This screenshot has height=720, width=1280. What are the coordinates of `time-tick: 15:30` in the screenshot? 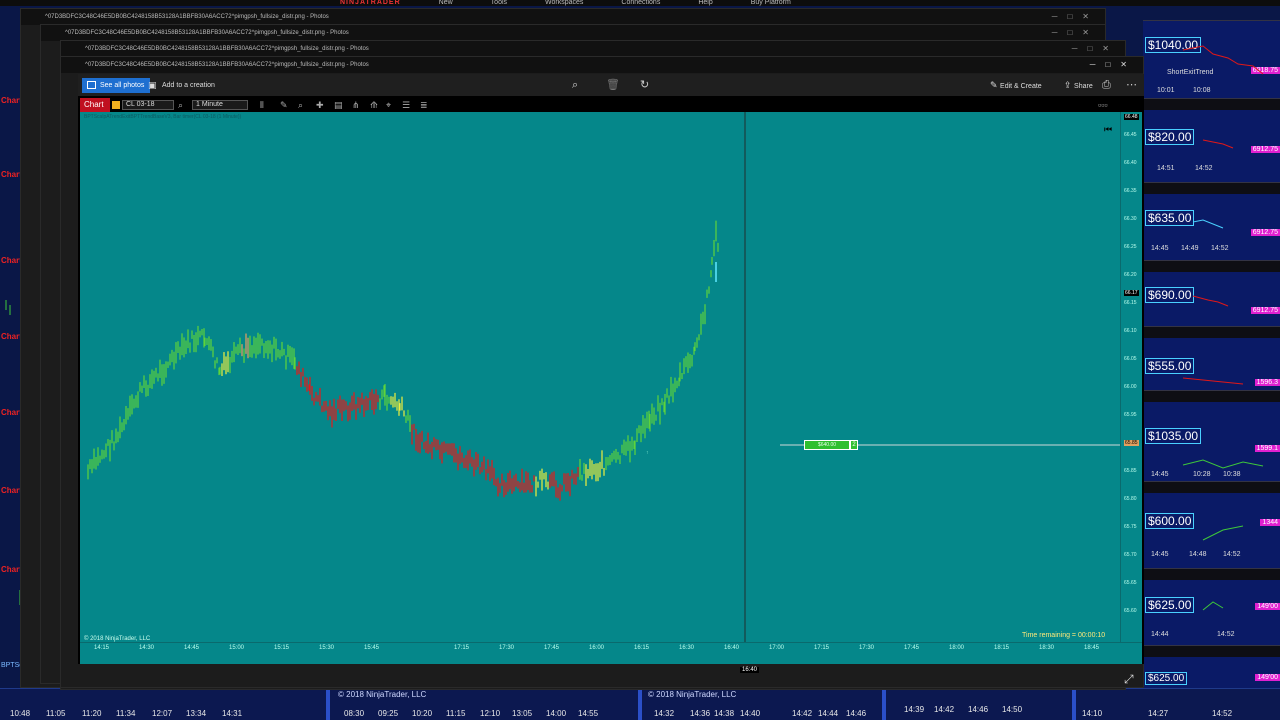 It's located at (327, 648).